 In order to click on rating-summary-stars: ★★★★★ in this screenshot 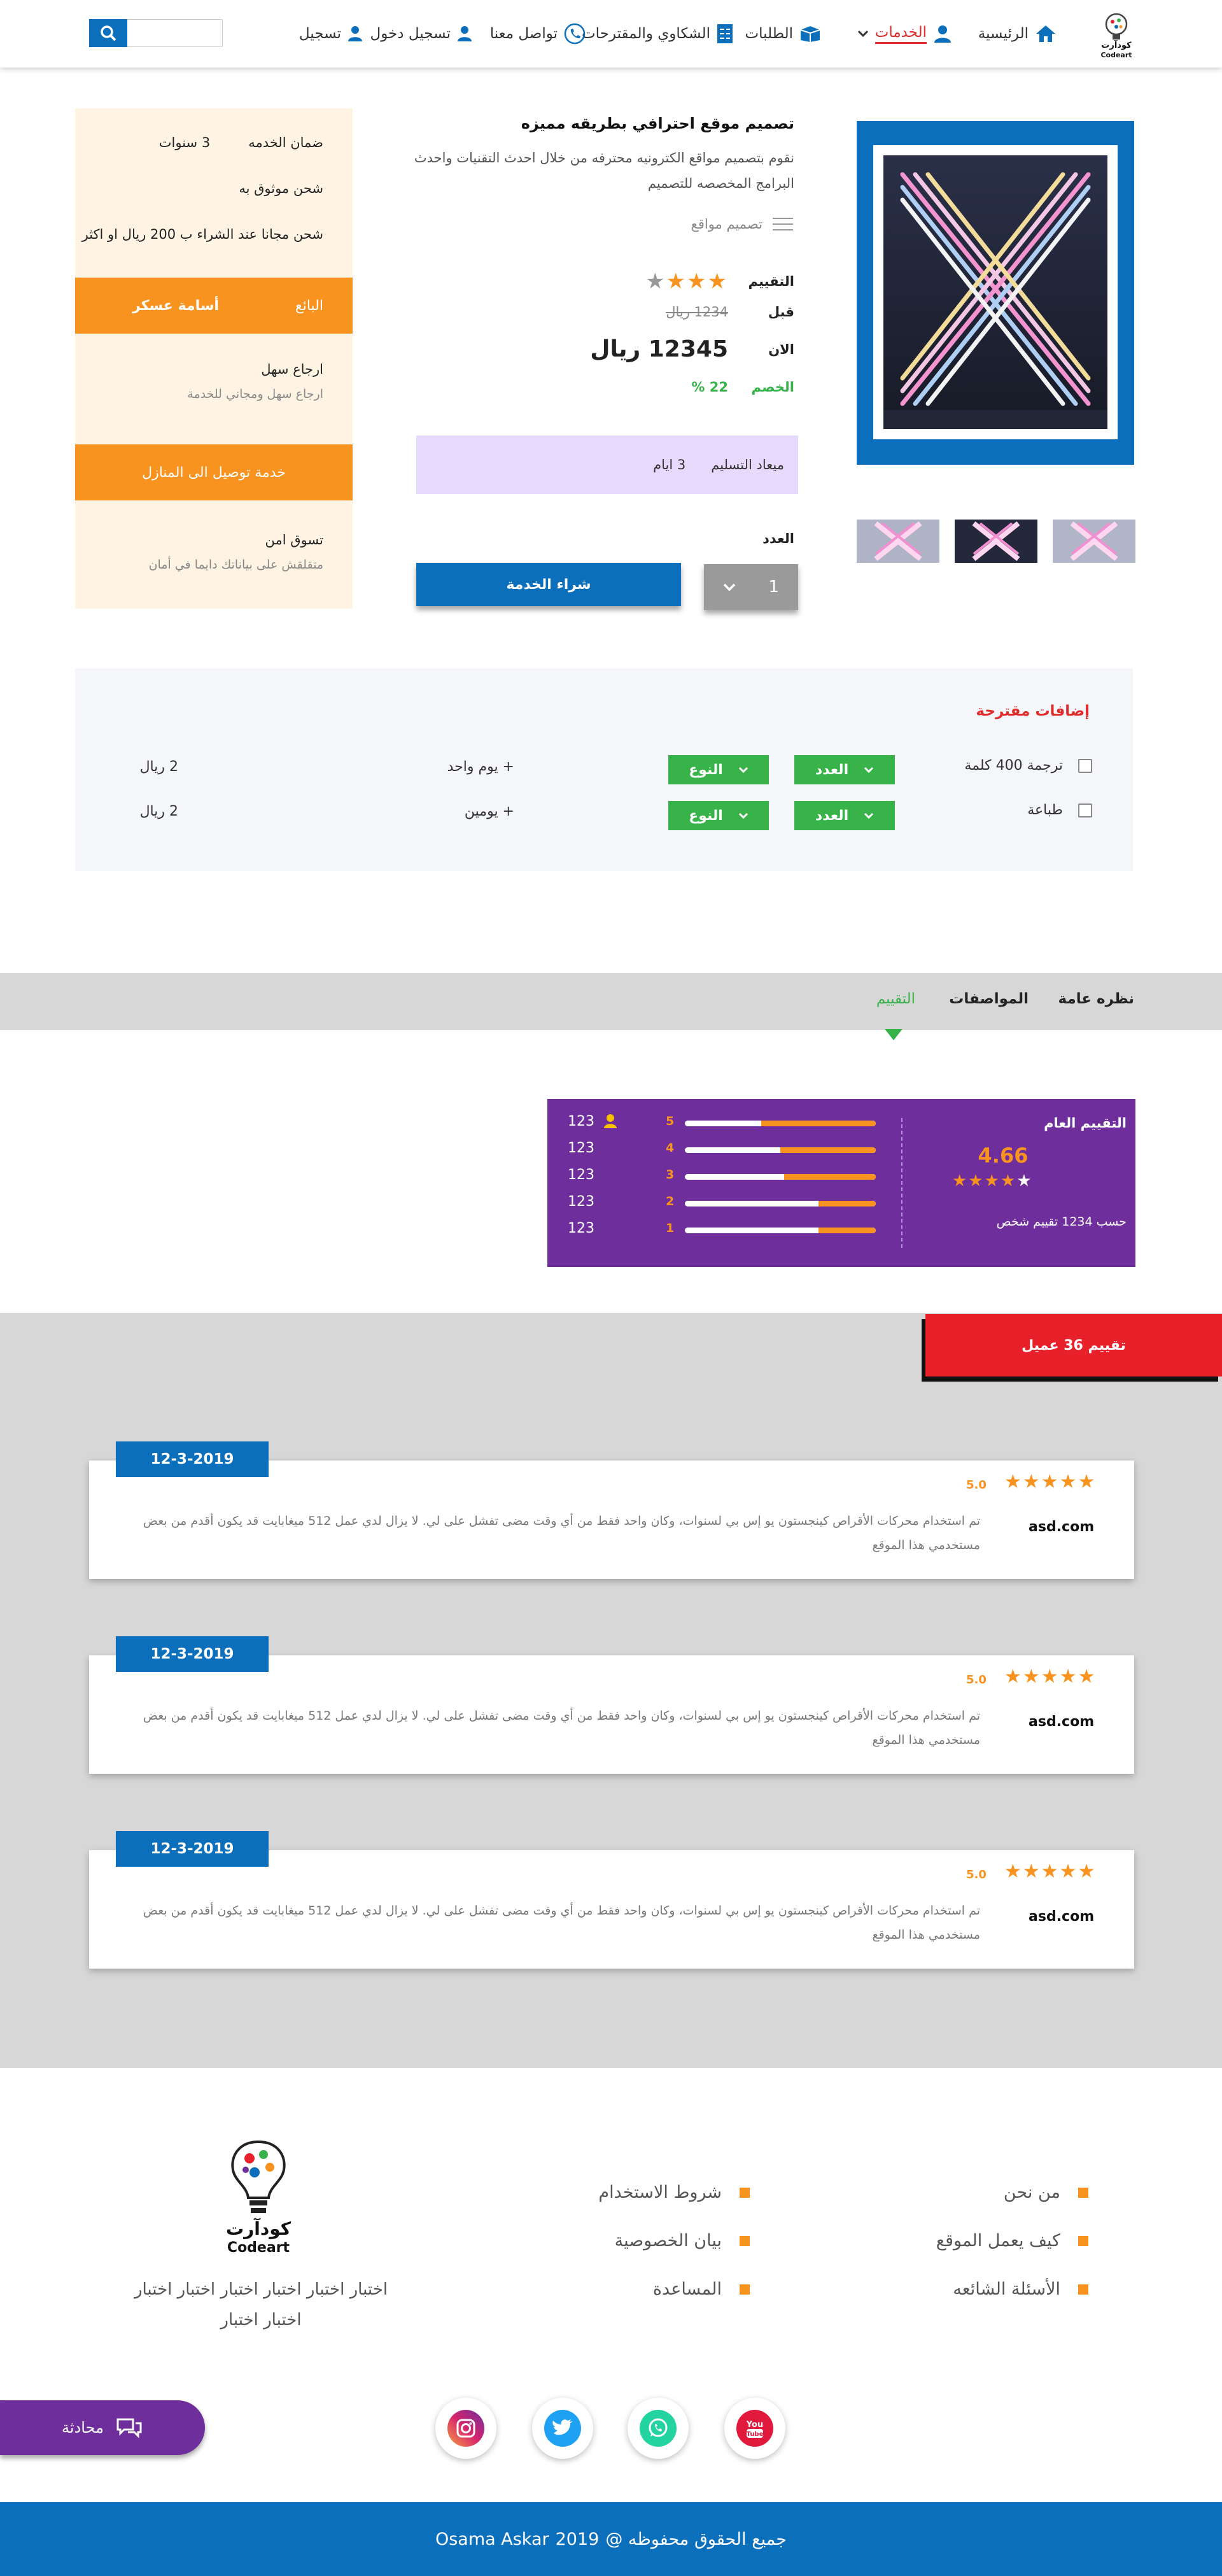, I will do `click(992, 1181)`.